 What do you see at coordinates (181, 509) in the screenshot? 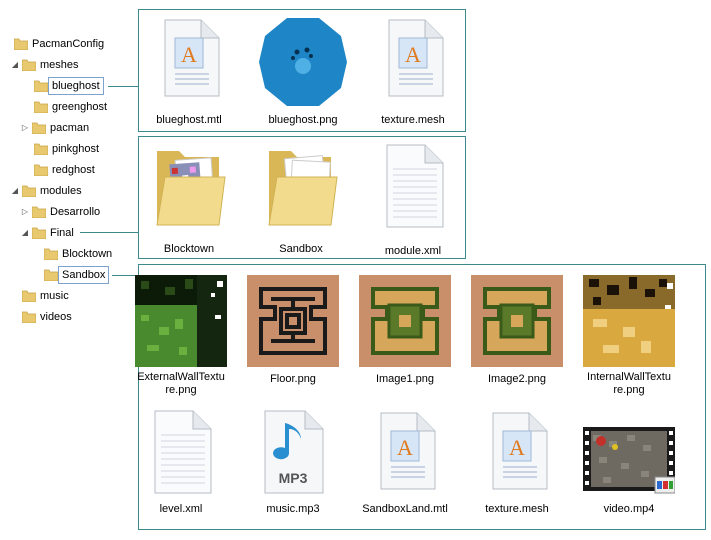
I see `file-name: level.xml` at bounding box center [181, 509].